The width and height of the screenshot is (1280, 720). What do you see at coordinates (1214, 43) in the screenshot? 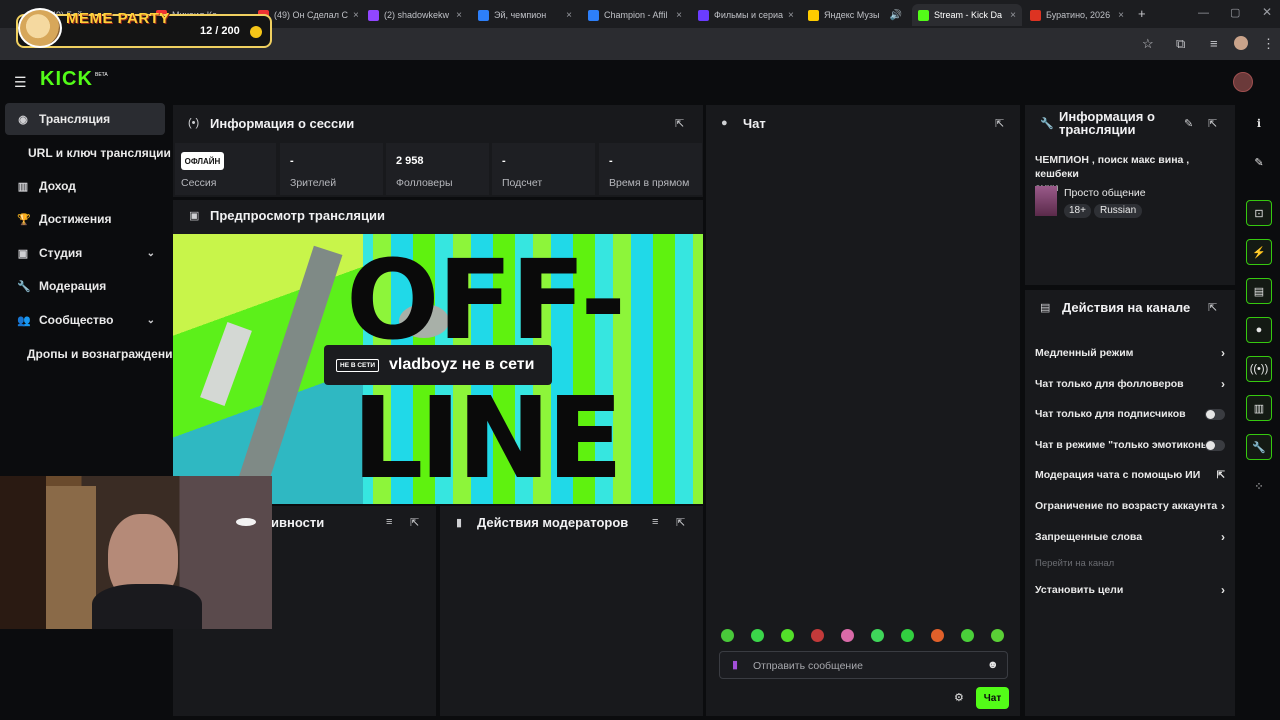
I see `playlist-icon: ≡` at bounding box center [1214, 43].